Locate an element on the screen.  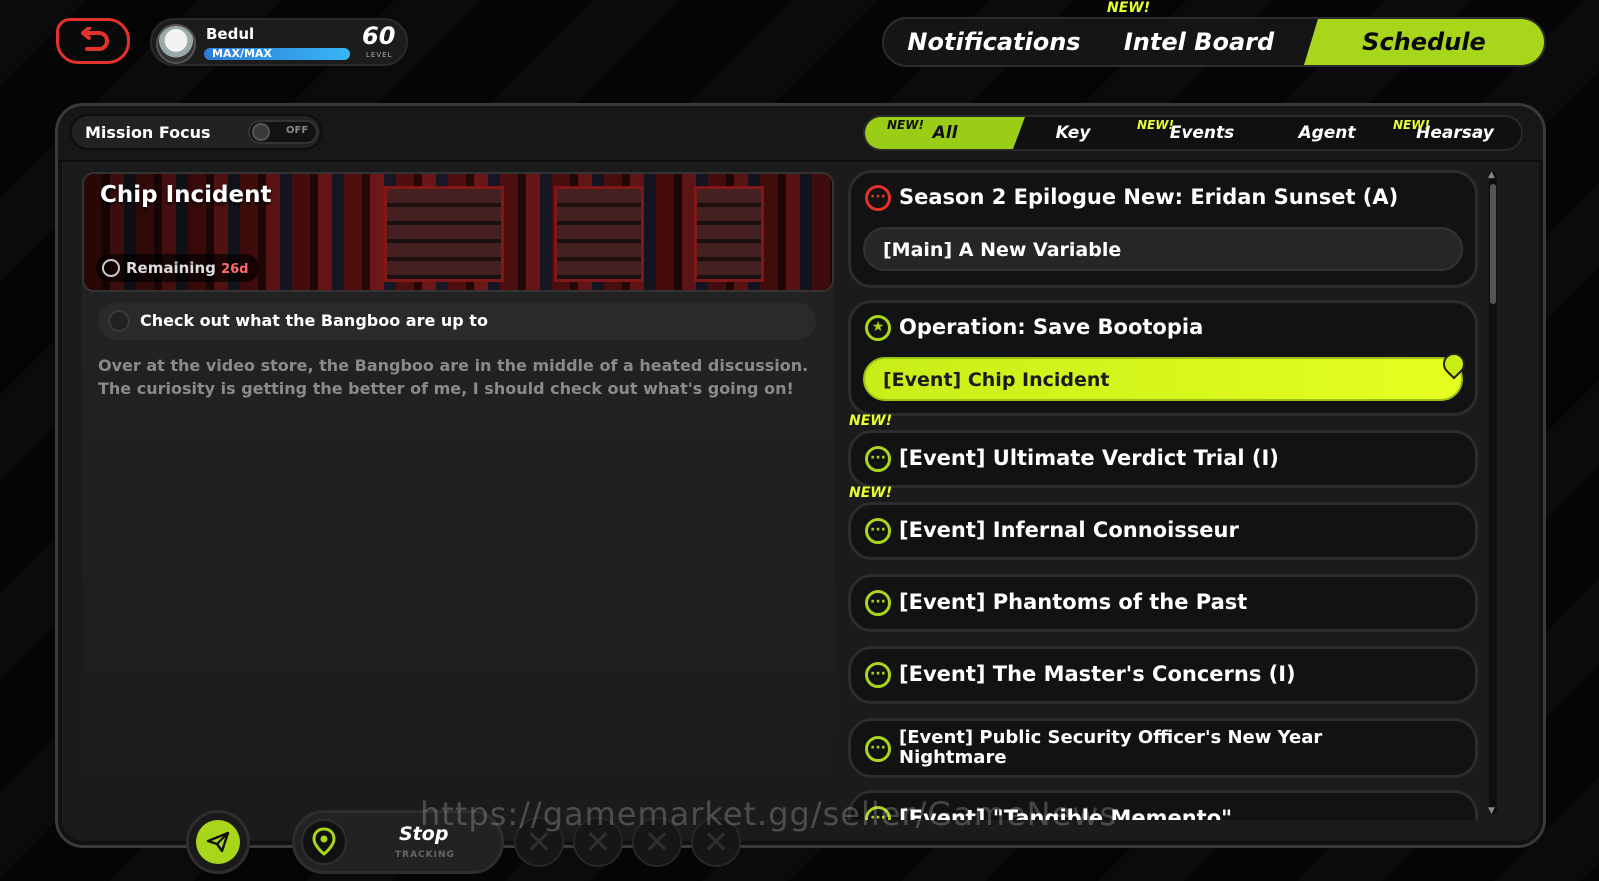
player-profile: Bedul MAX/MAX 60 LEVEL is located at coordinates (279, 42).